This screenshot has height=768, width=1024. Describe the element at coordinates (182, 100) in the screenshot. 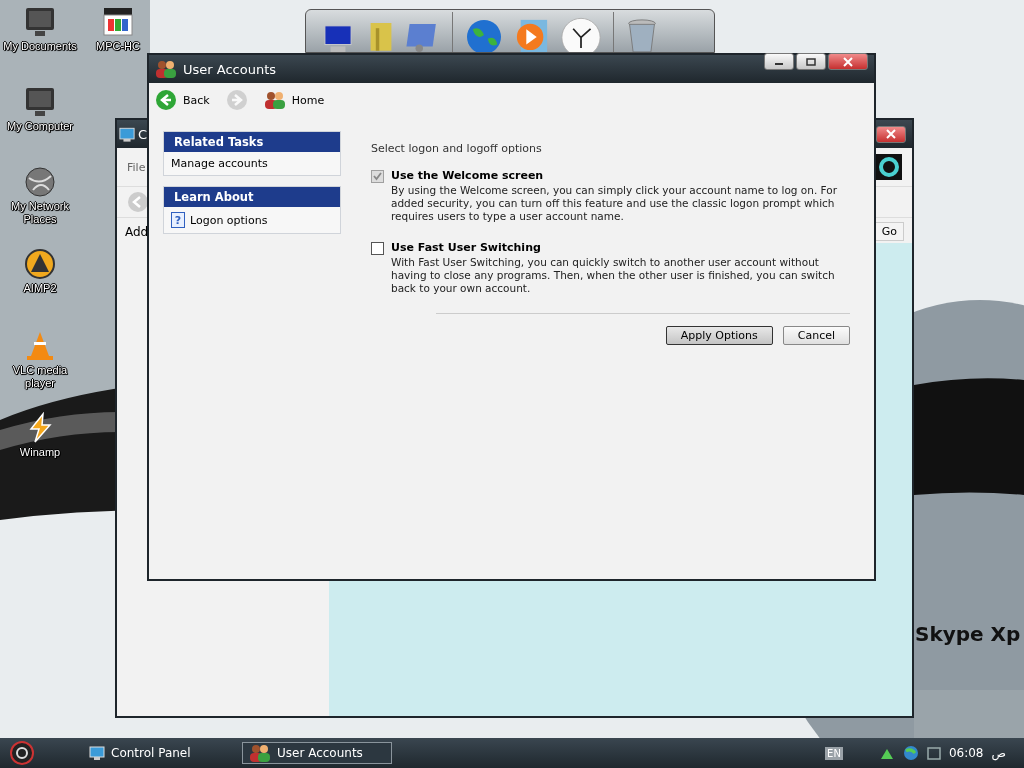

I see `back-button: Back` at that location.